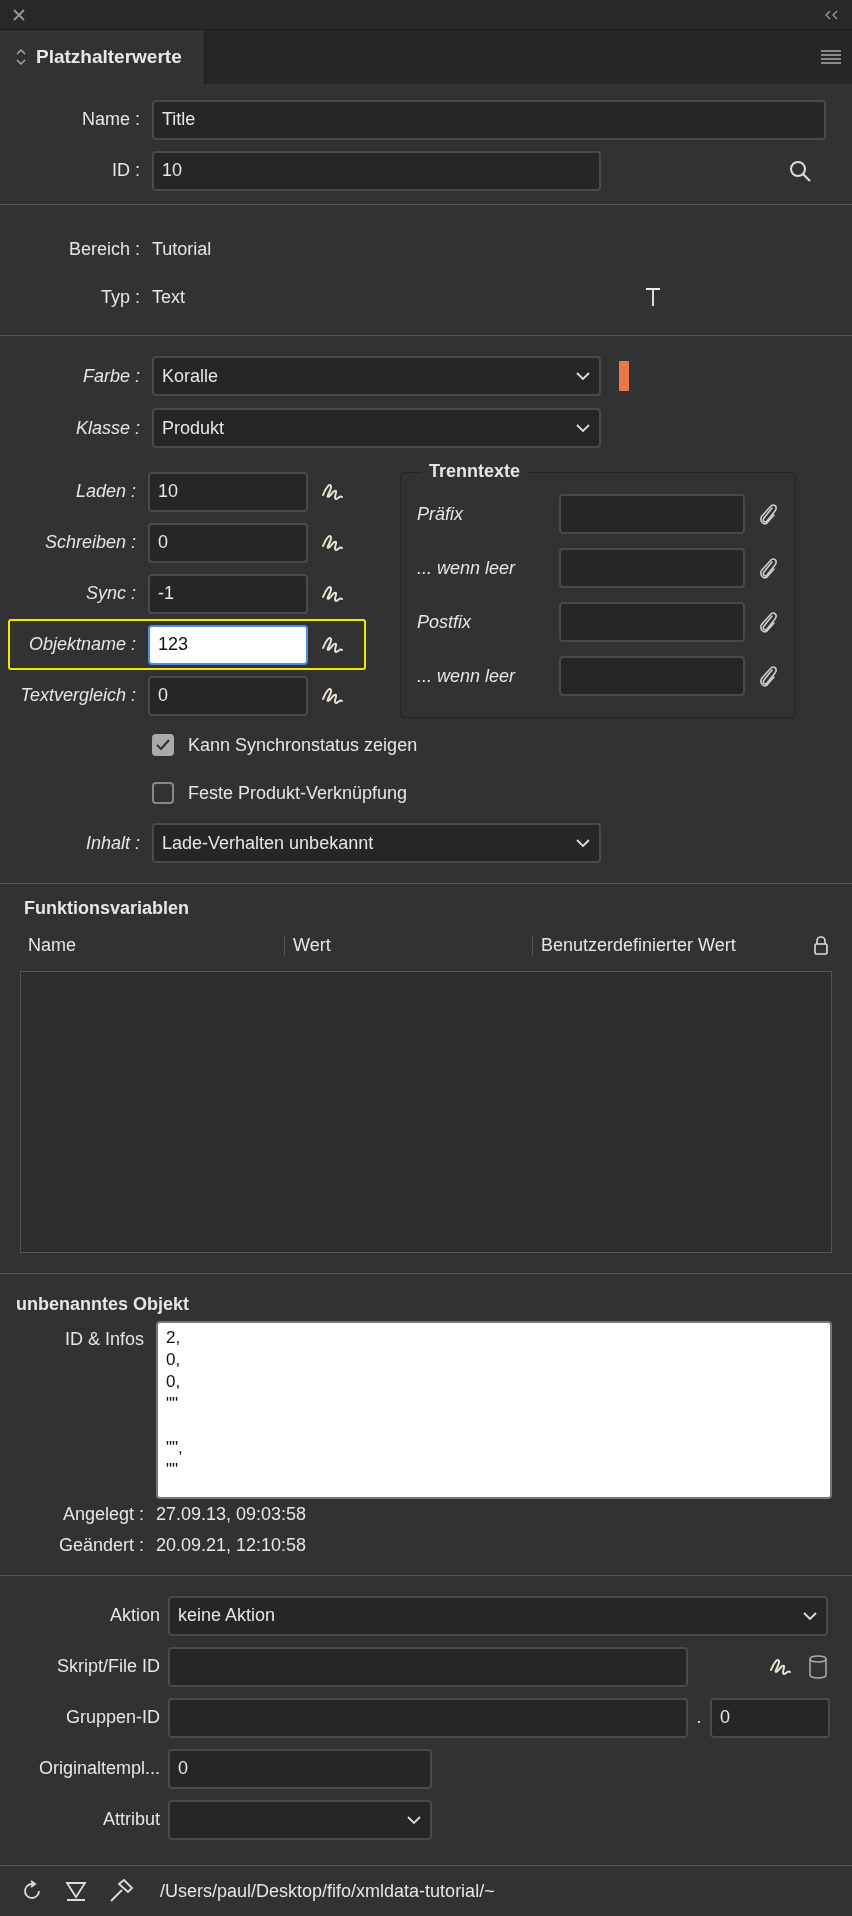 This screenshot has height=1916, width=852. What do you see at coordinates (376, 428) in the screenshot?
I see `class-dropdown: Produkt` at bounding box center [376, 428].